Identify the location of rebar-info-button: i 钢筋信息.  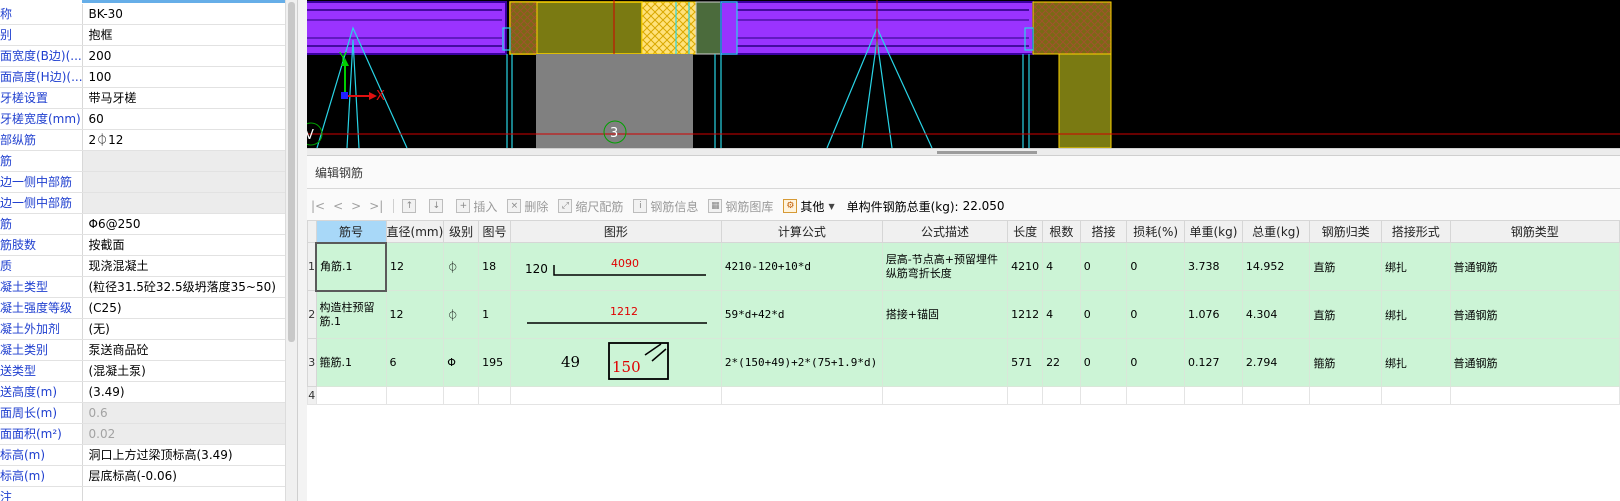
(665, 206).